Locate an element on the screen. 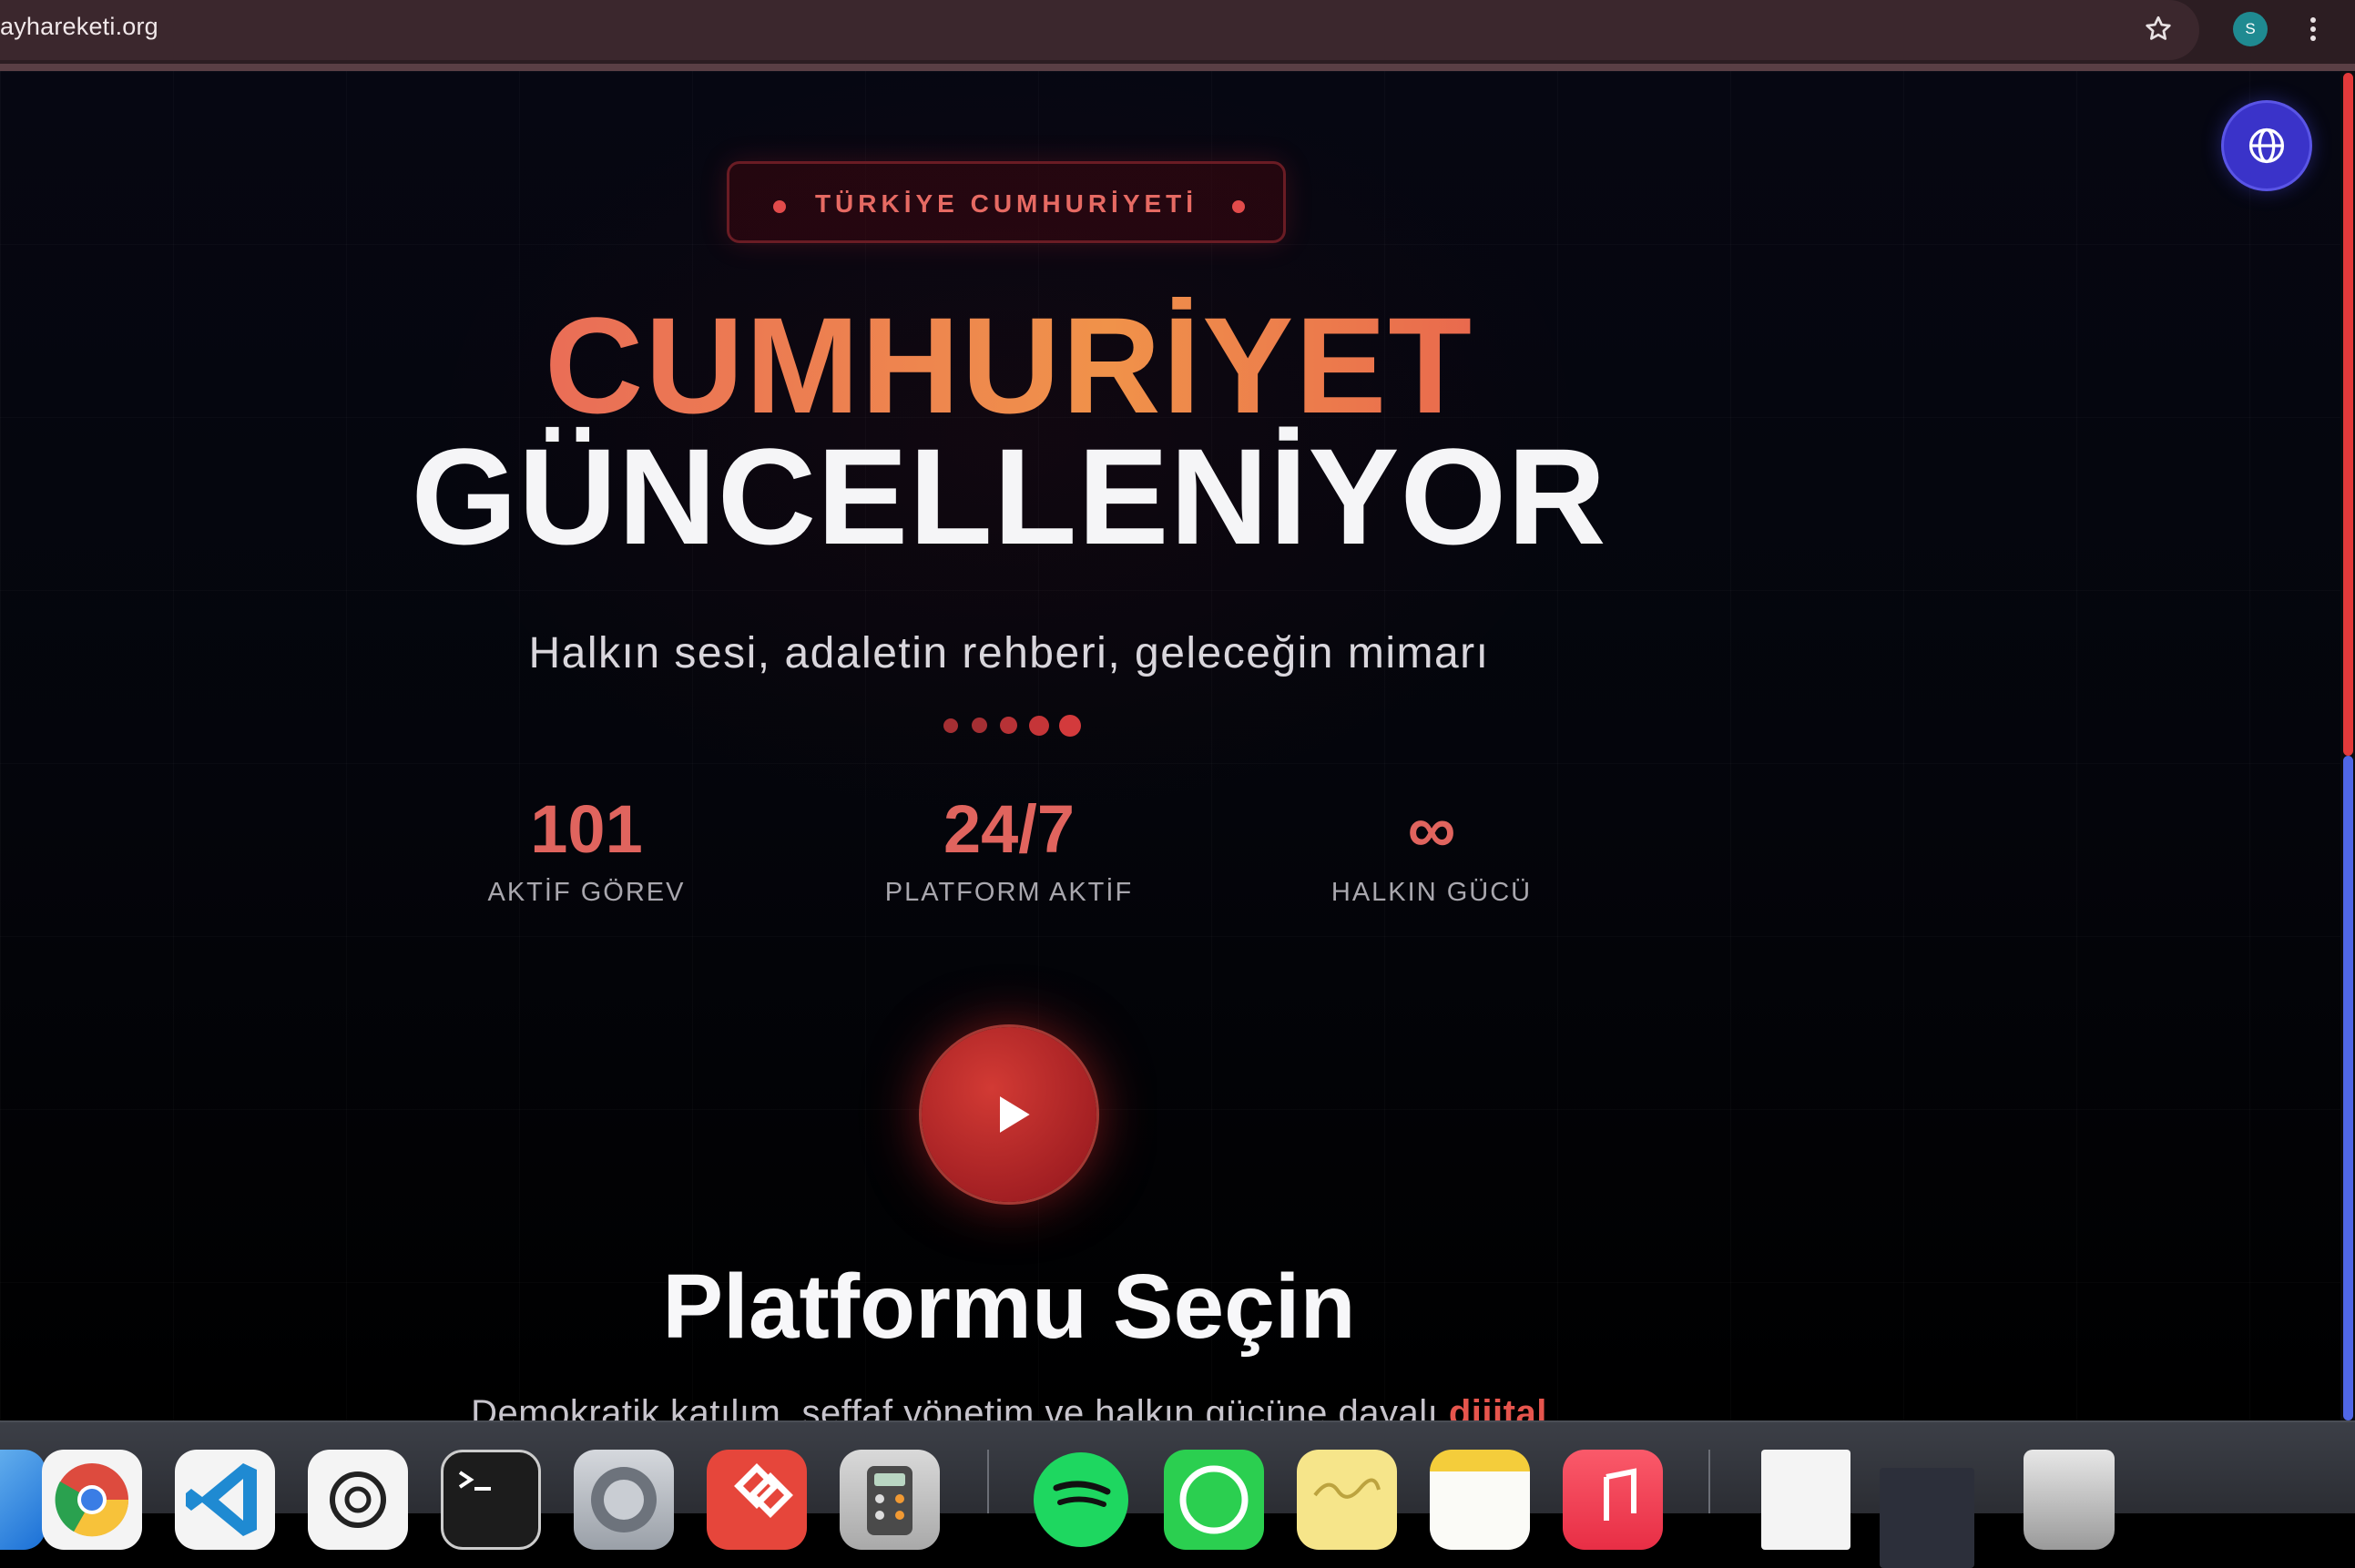  trash-icon is located at coordinates (2069, 1500).